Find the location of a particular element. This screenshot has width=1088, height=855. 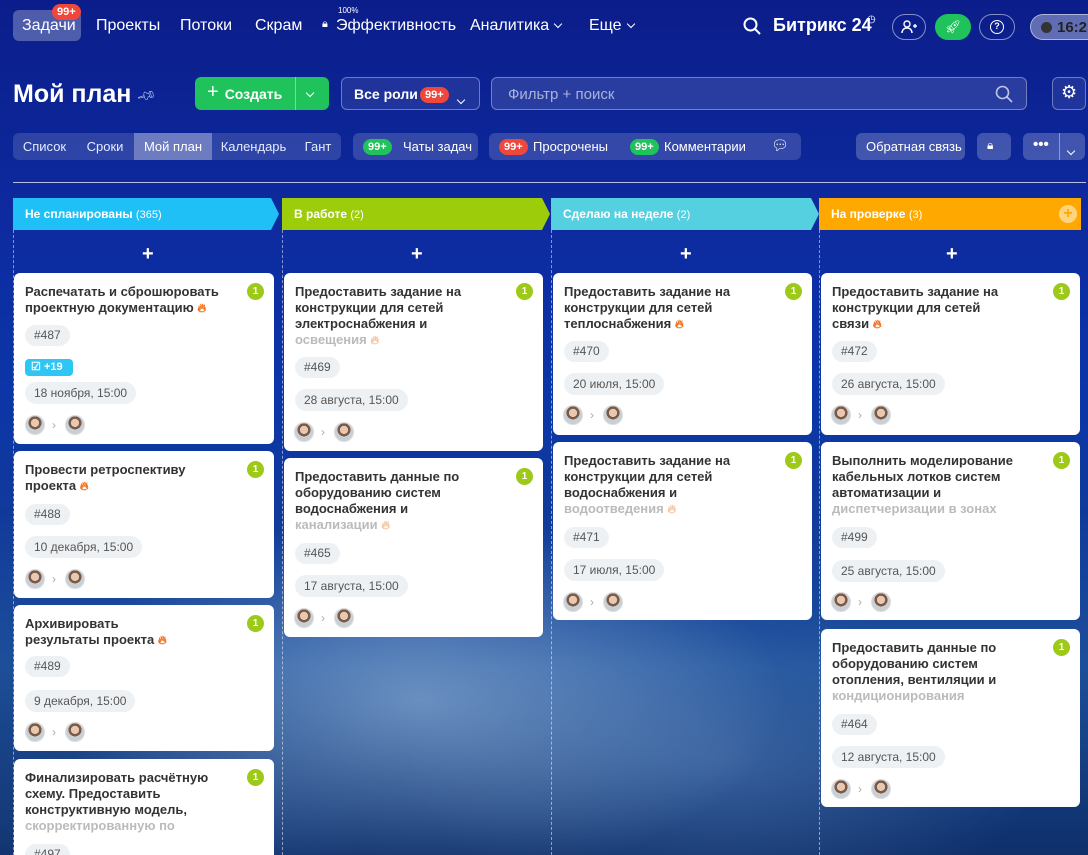

task-tag: #464 is located at coordinates (854, 724).